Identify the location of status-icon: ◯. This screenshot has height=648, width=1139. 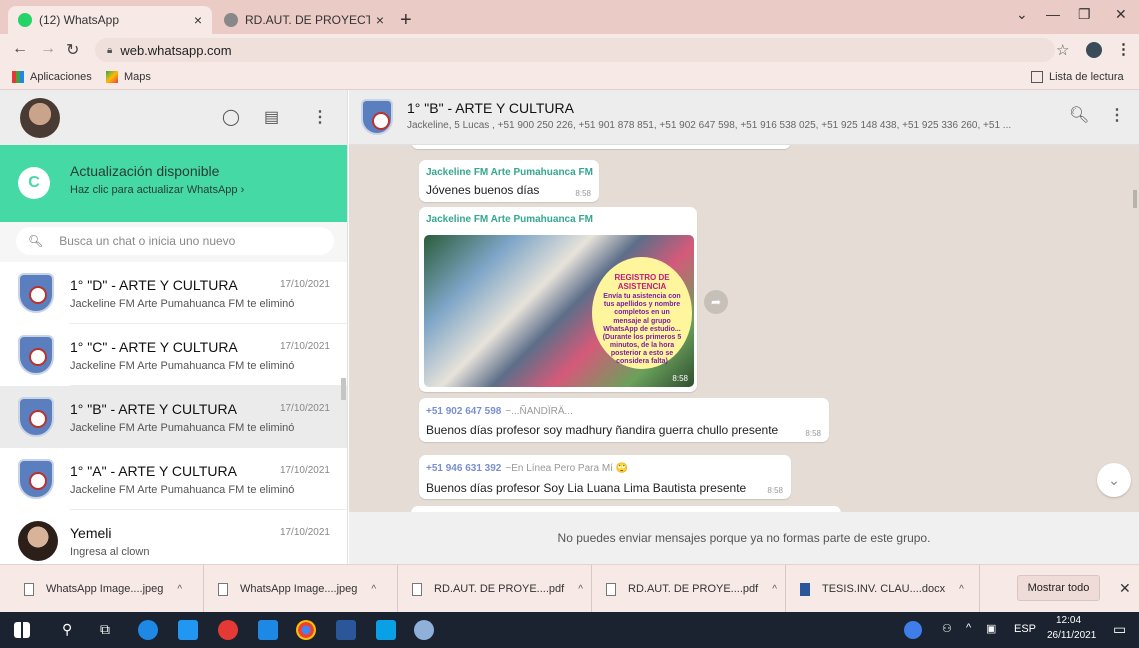
(231, 117).